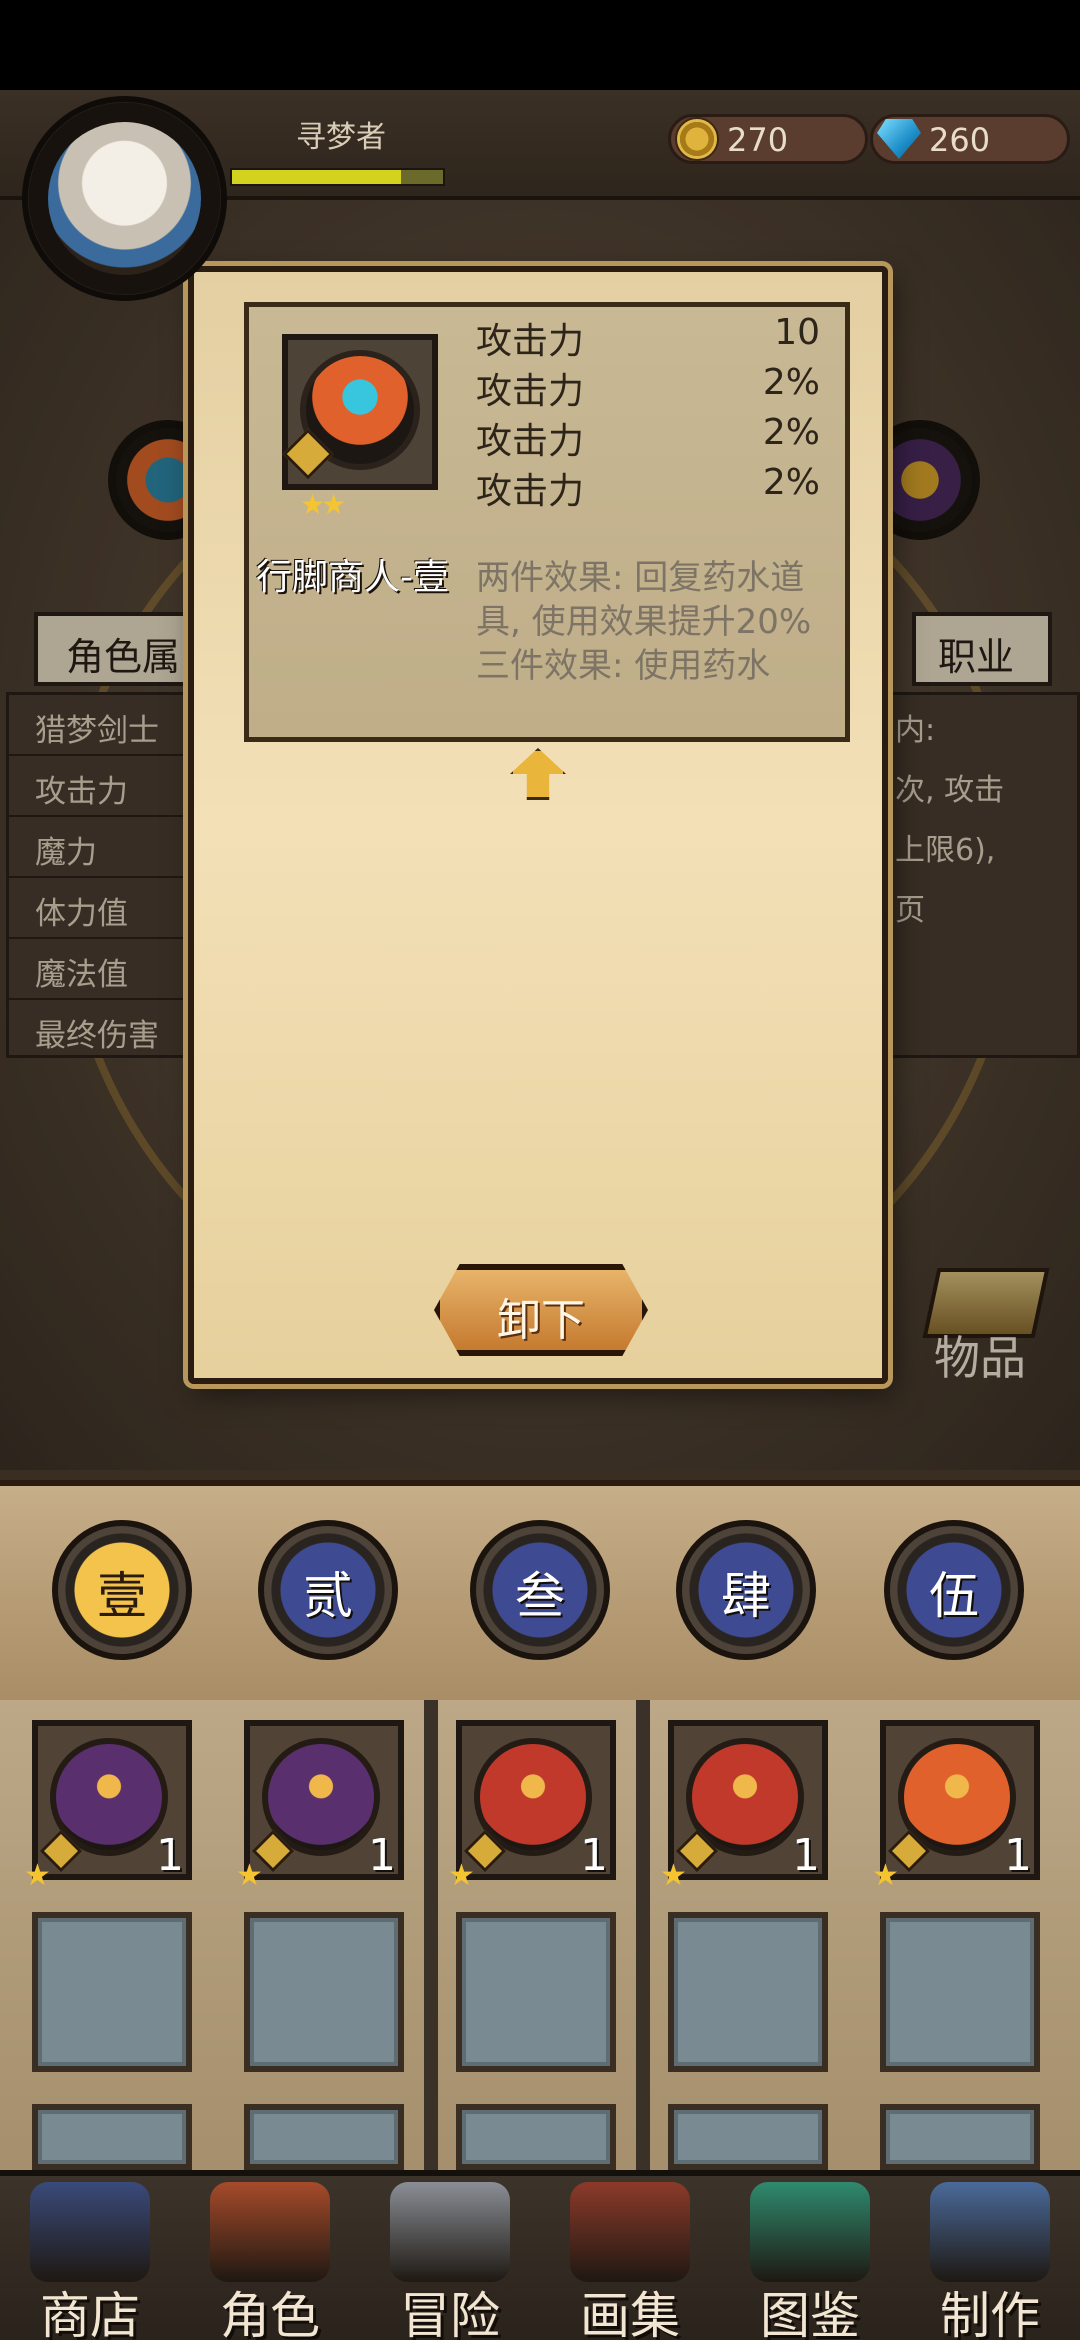  Describe the element at coordinates (341, 137) in the screenshot. I see `player-name: 寻梦者` at that location.